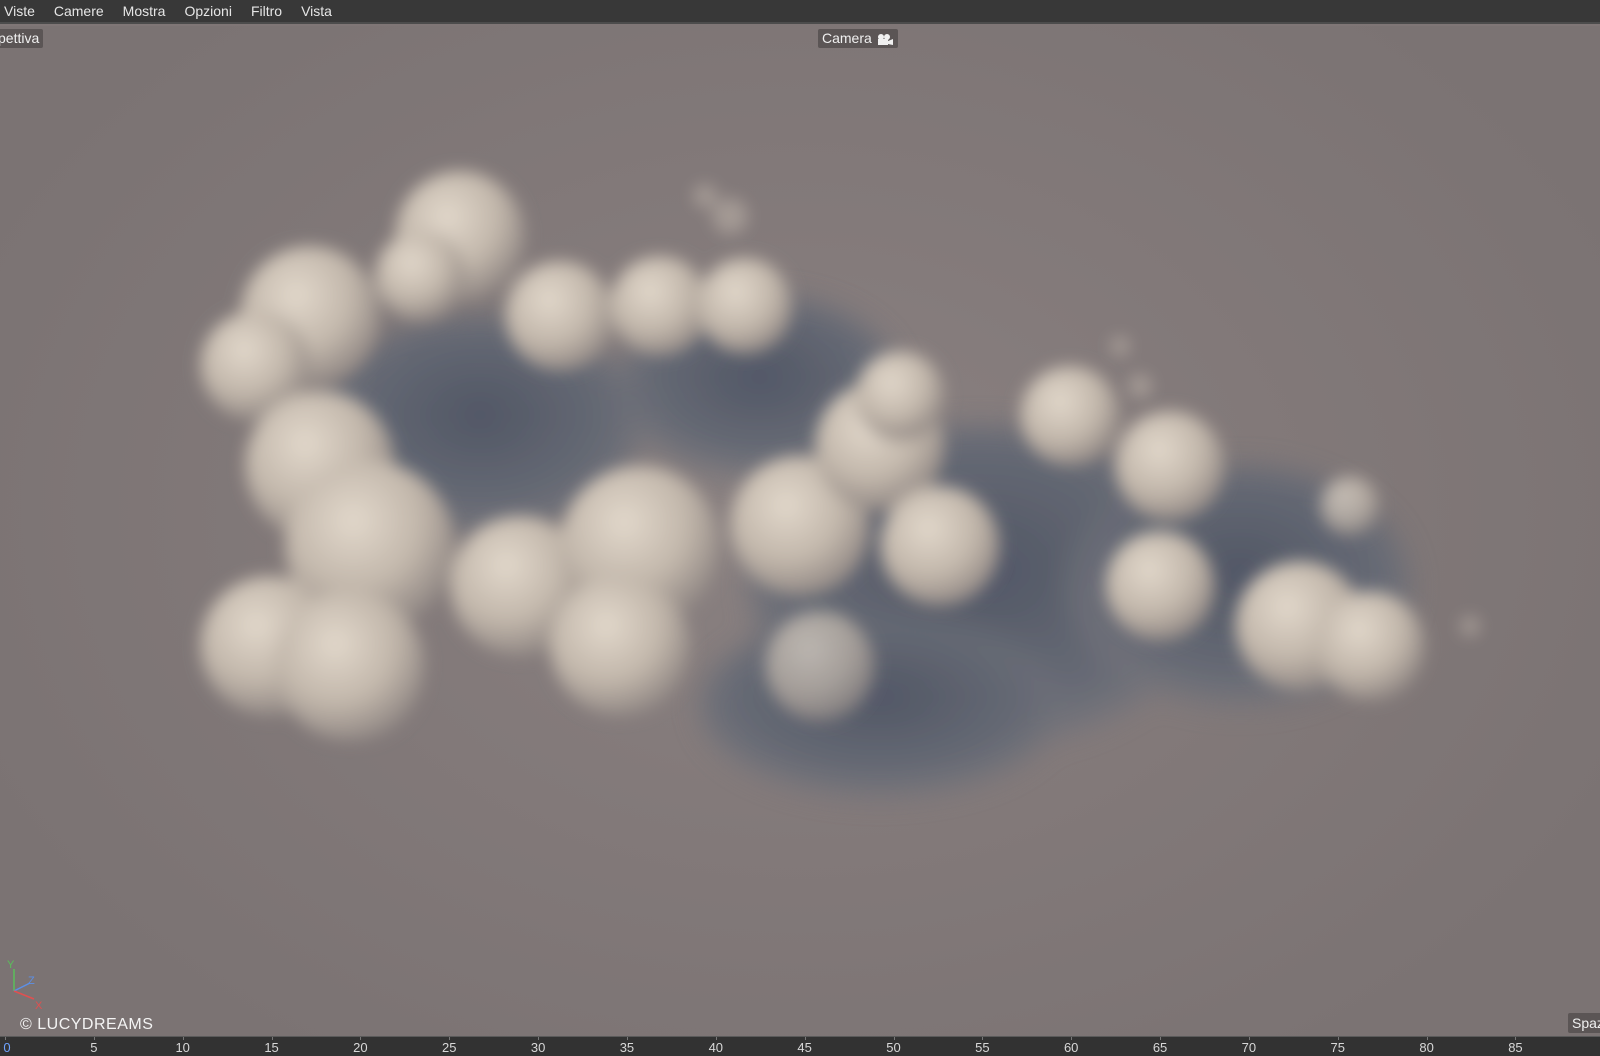 Image resolution: width=1600 pixels, height=1056 pixels. Describe the element at coordinates (144, 11) in the screenshot. I see `menu-mostra: Mostra` at that location.